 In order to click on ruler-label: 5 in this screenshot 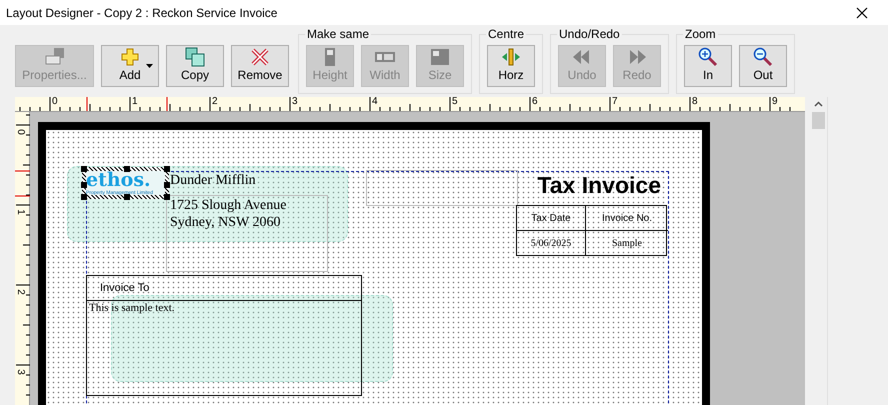, I will do `click(455, 102)`.